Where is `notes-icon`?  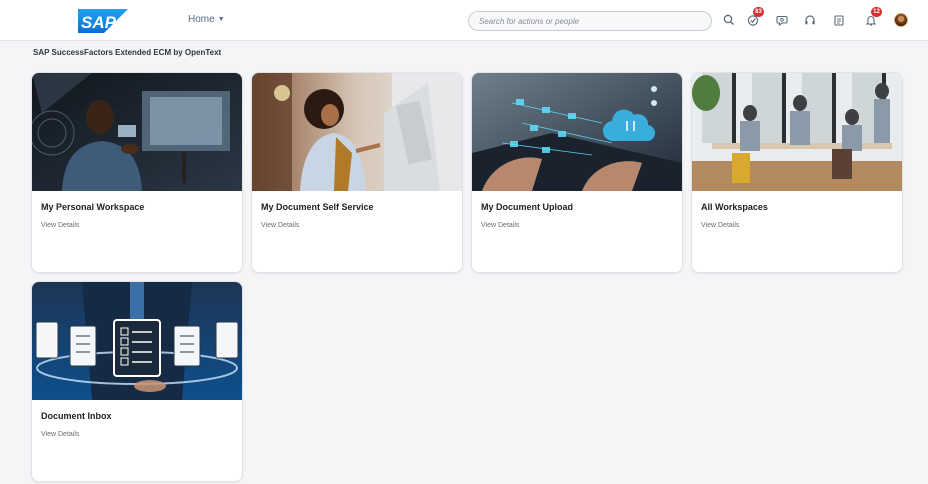
notes-icon is located at coordinates (839, 20).